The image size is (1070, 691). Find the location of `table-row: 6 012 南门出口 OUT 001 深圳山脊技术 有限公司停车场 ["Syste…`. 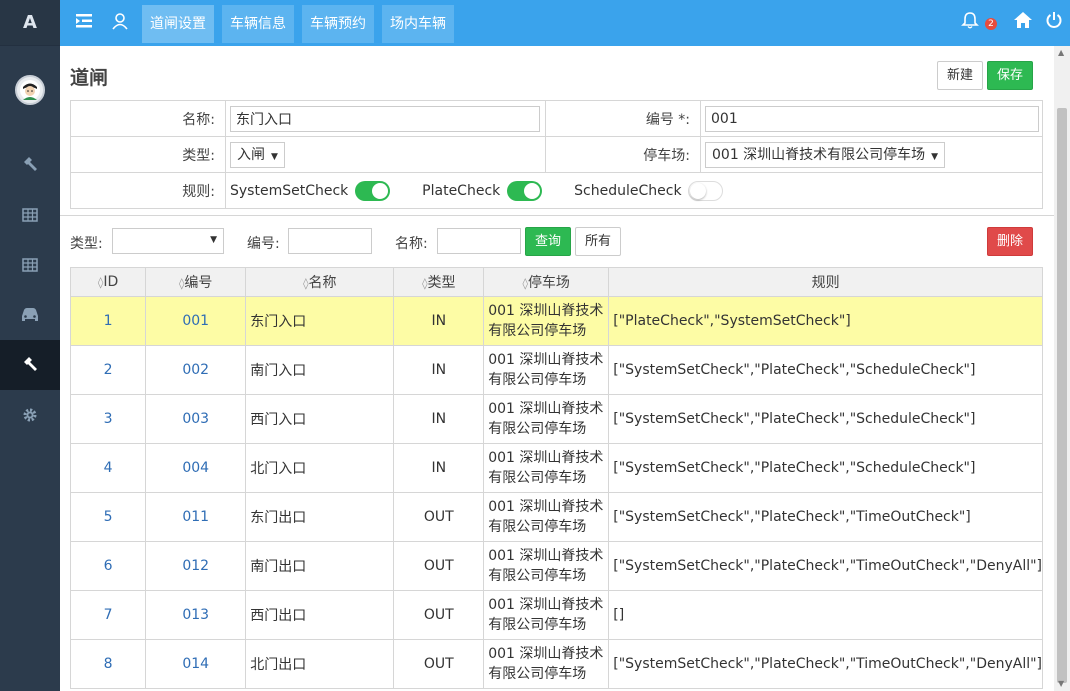

table-row: 6 012 南门出口 OUT 001 深圳山脊技术 有限公司停车场 ["Syste… is located at coordinates (556, 566).